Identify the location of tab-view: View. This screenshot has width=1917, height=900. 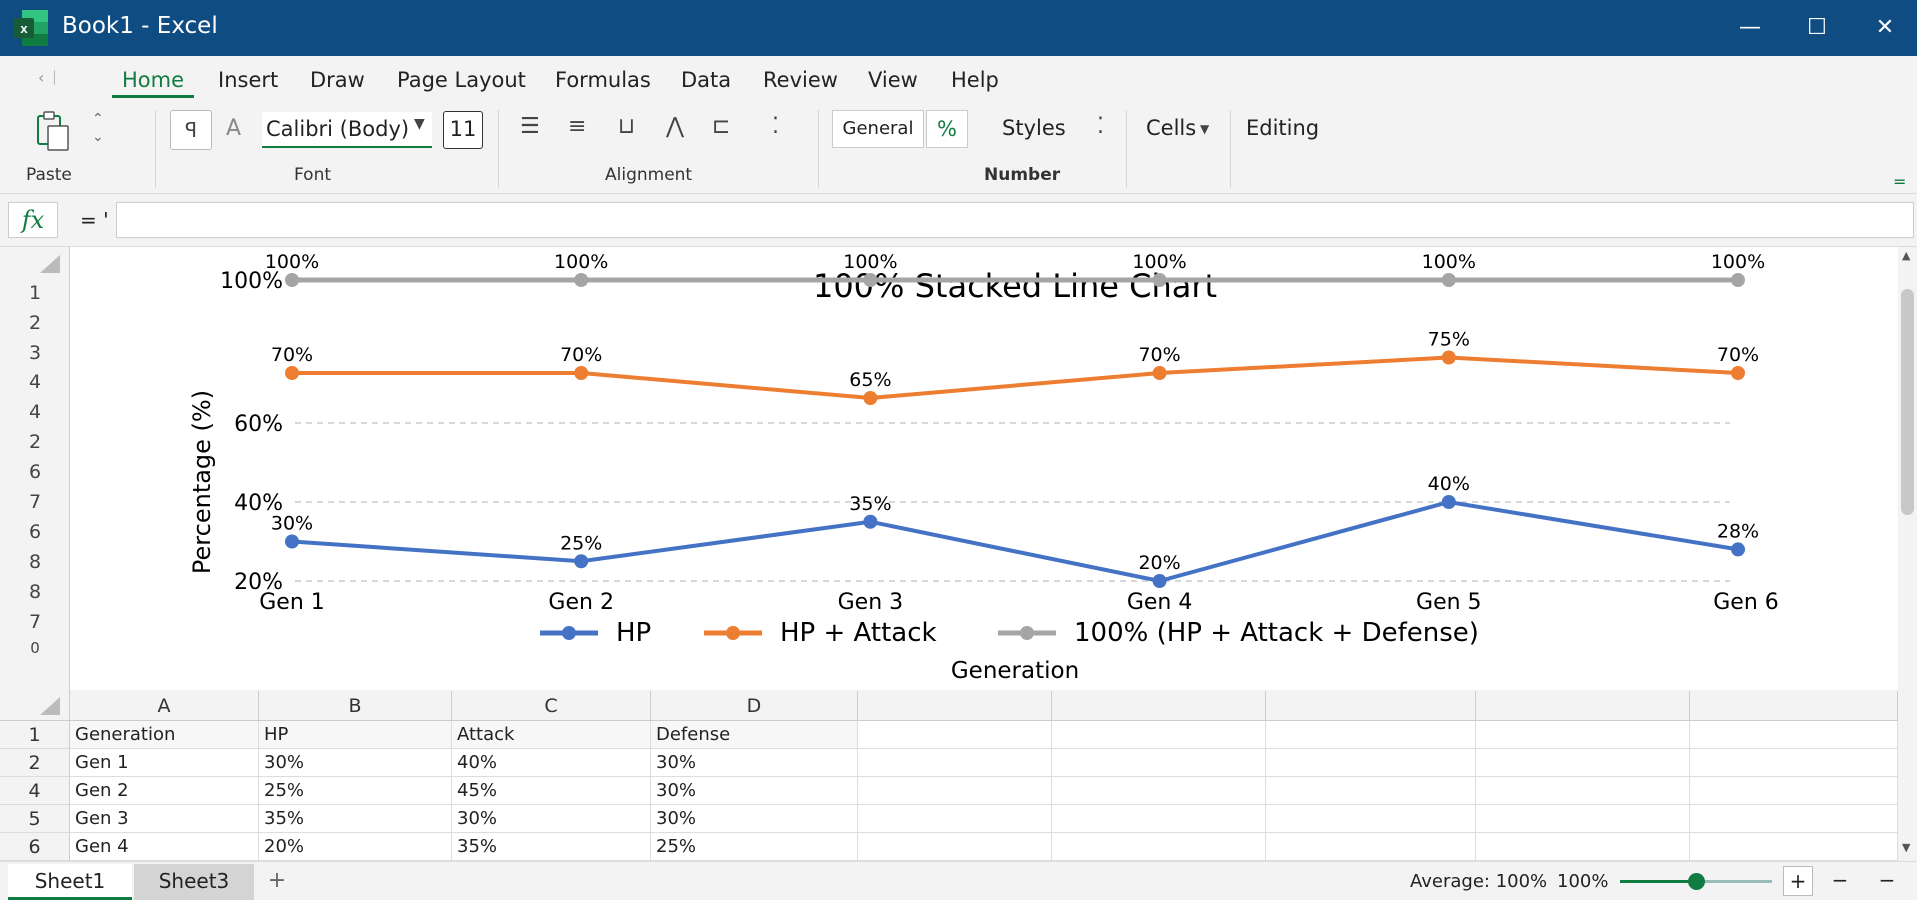
(893, 82).